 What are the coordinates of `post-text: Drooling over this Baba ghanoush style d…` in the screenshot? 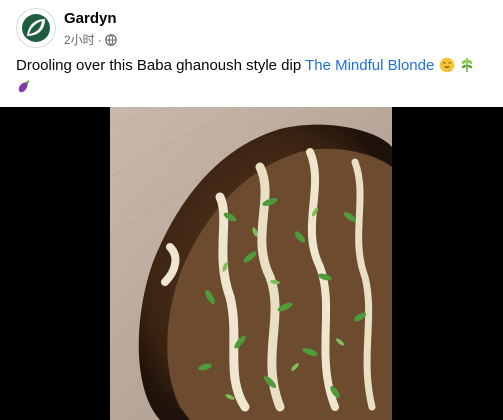 It's located at (253, 76).